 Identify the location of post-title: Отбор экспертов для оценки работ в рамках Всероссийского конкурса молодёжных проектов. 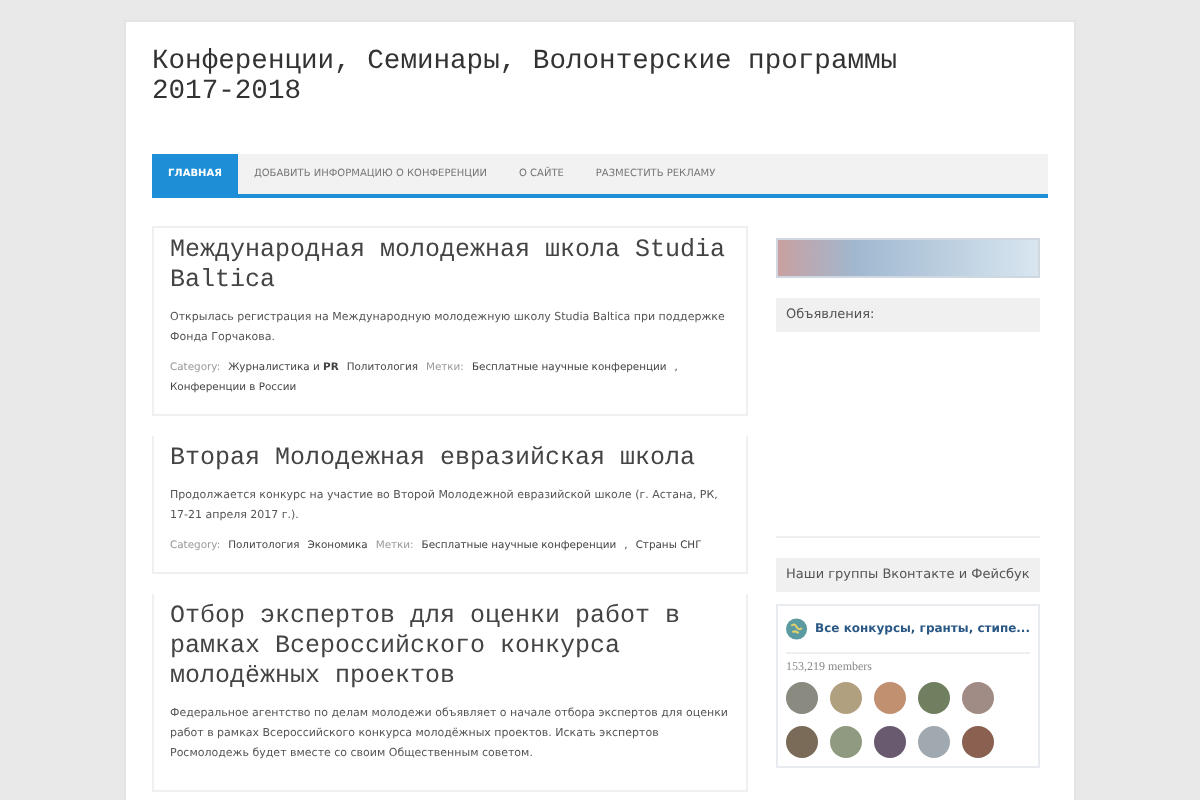
(450, 647).